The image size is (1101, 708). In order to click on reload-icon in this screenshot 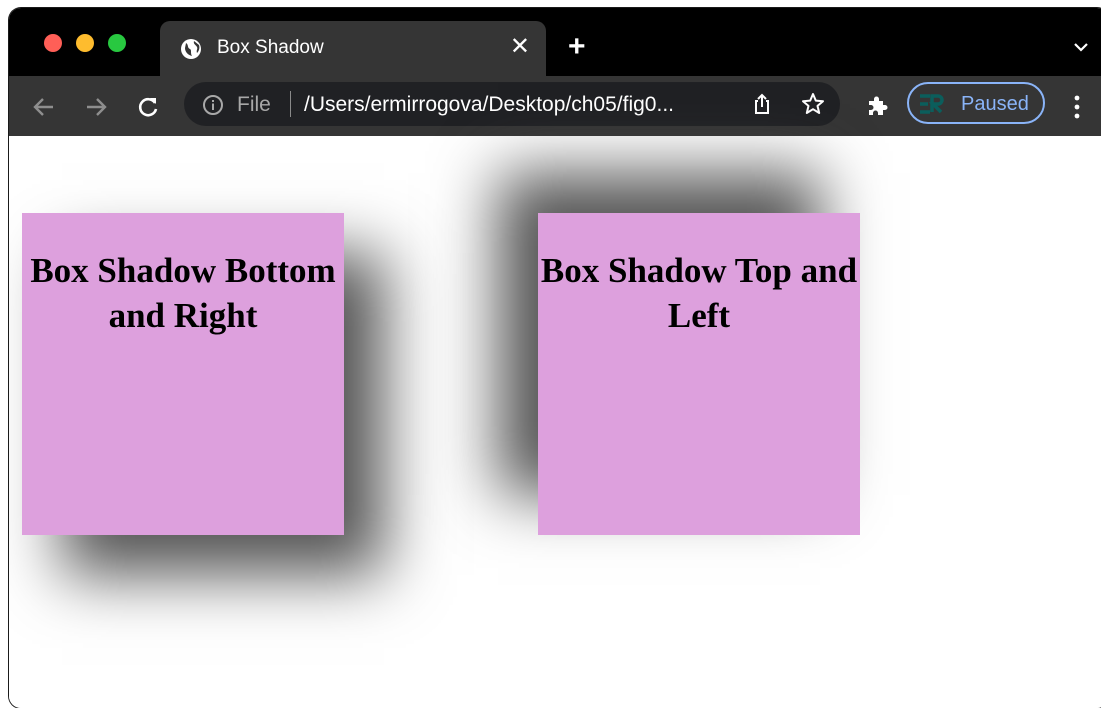, I will do `click(148, 107)`.